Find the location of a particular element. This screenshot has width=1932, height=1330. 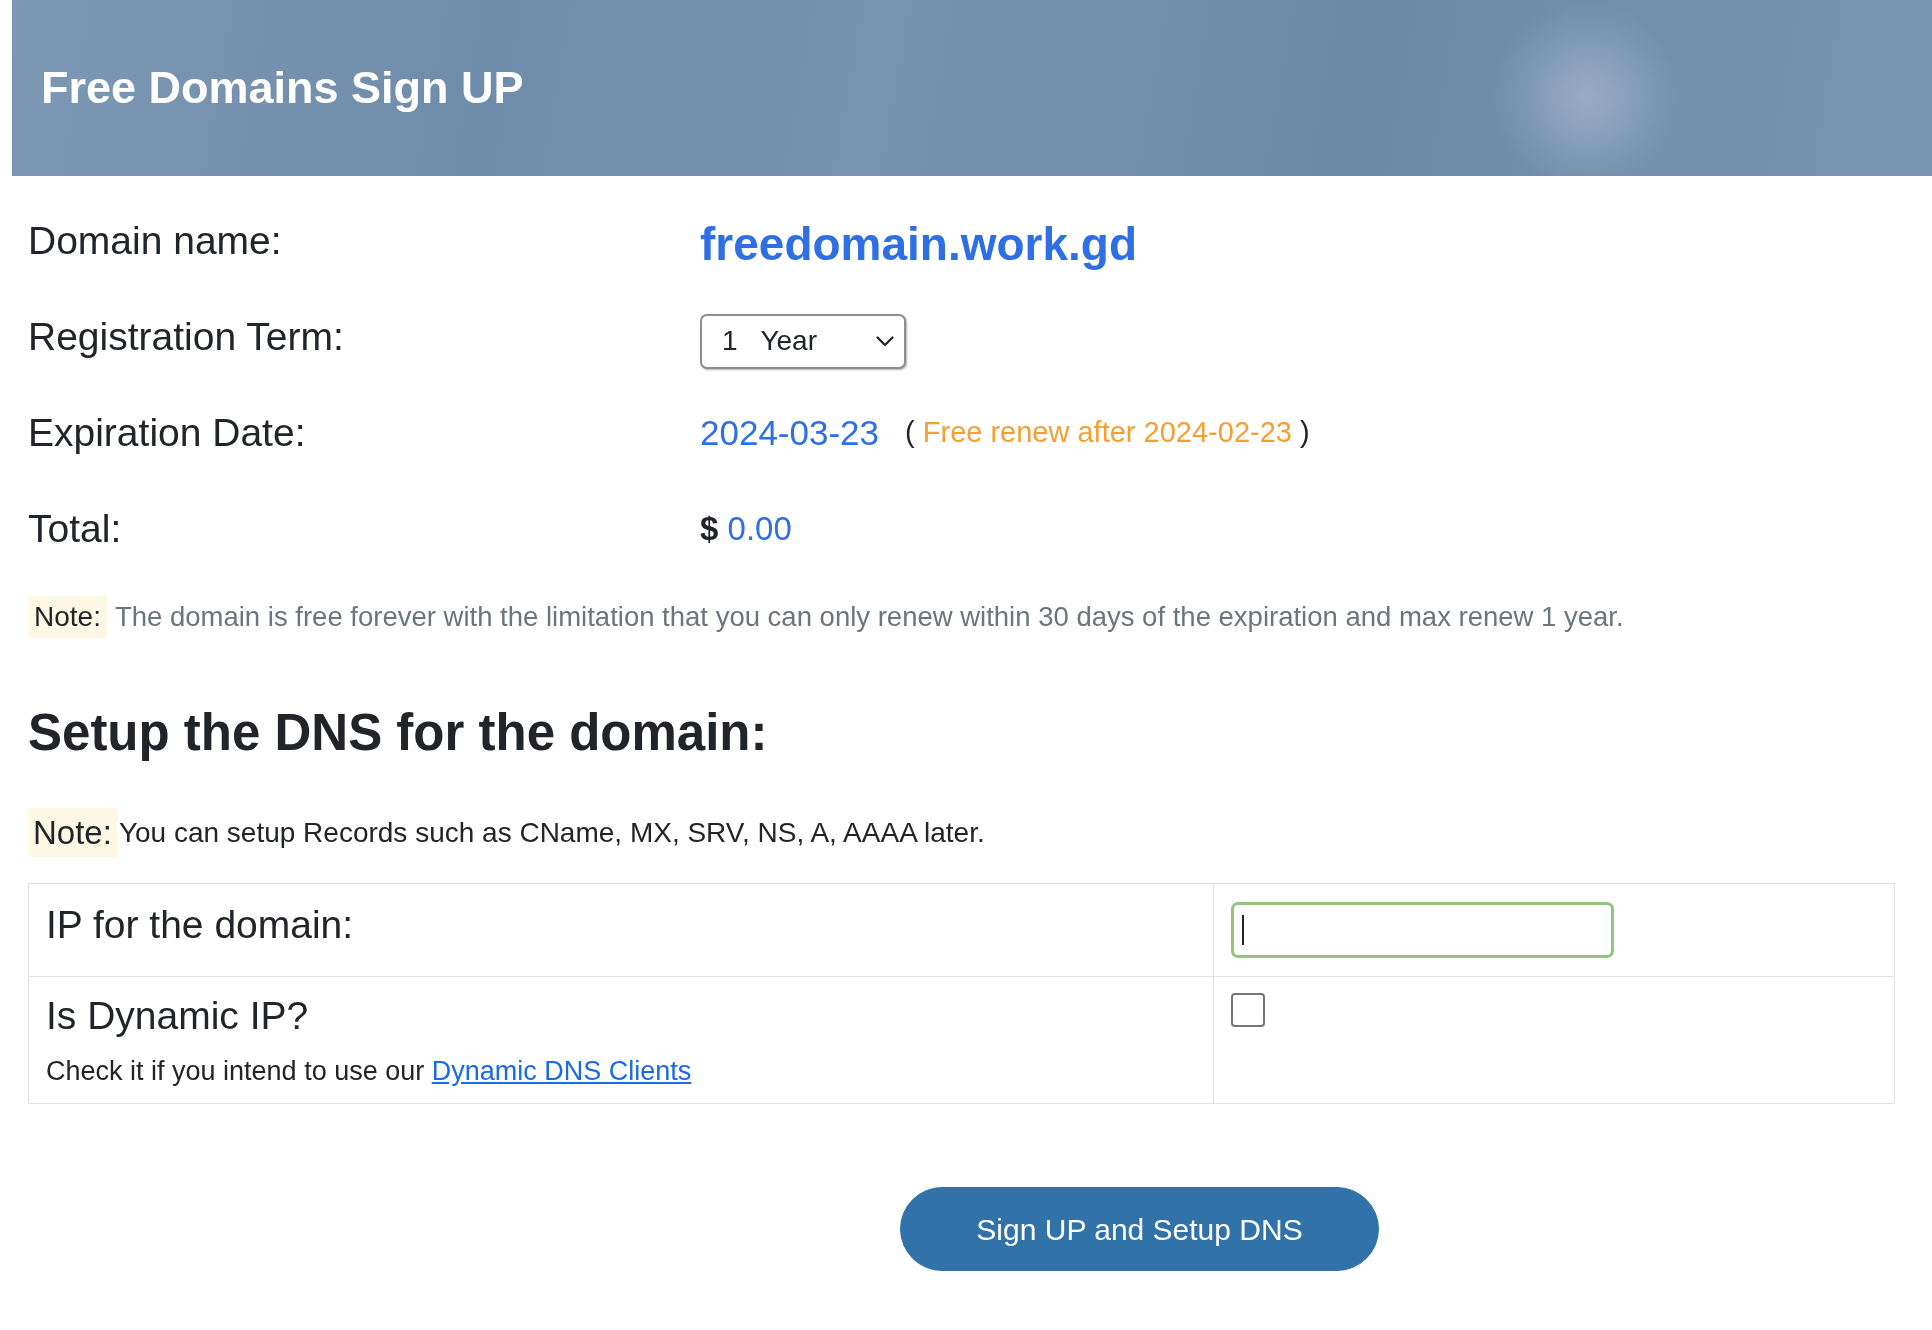

expiration-date: 2024-03-23 is located at coordinates (790, 433).